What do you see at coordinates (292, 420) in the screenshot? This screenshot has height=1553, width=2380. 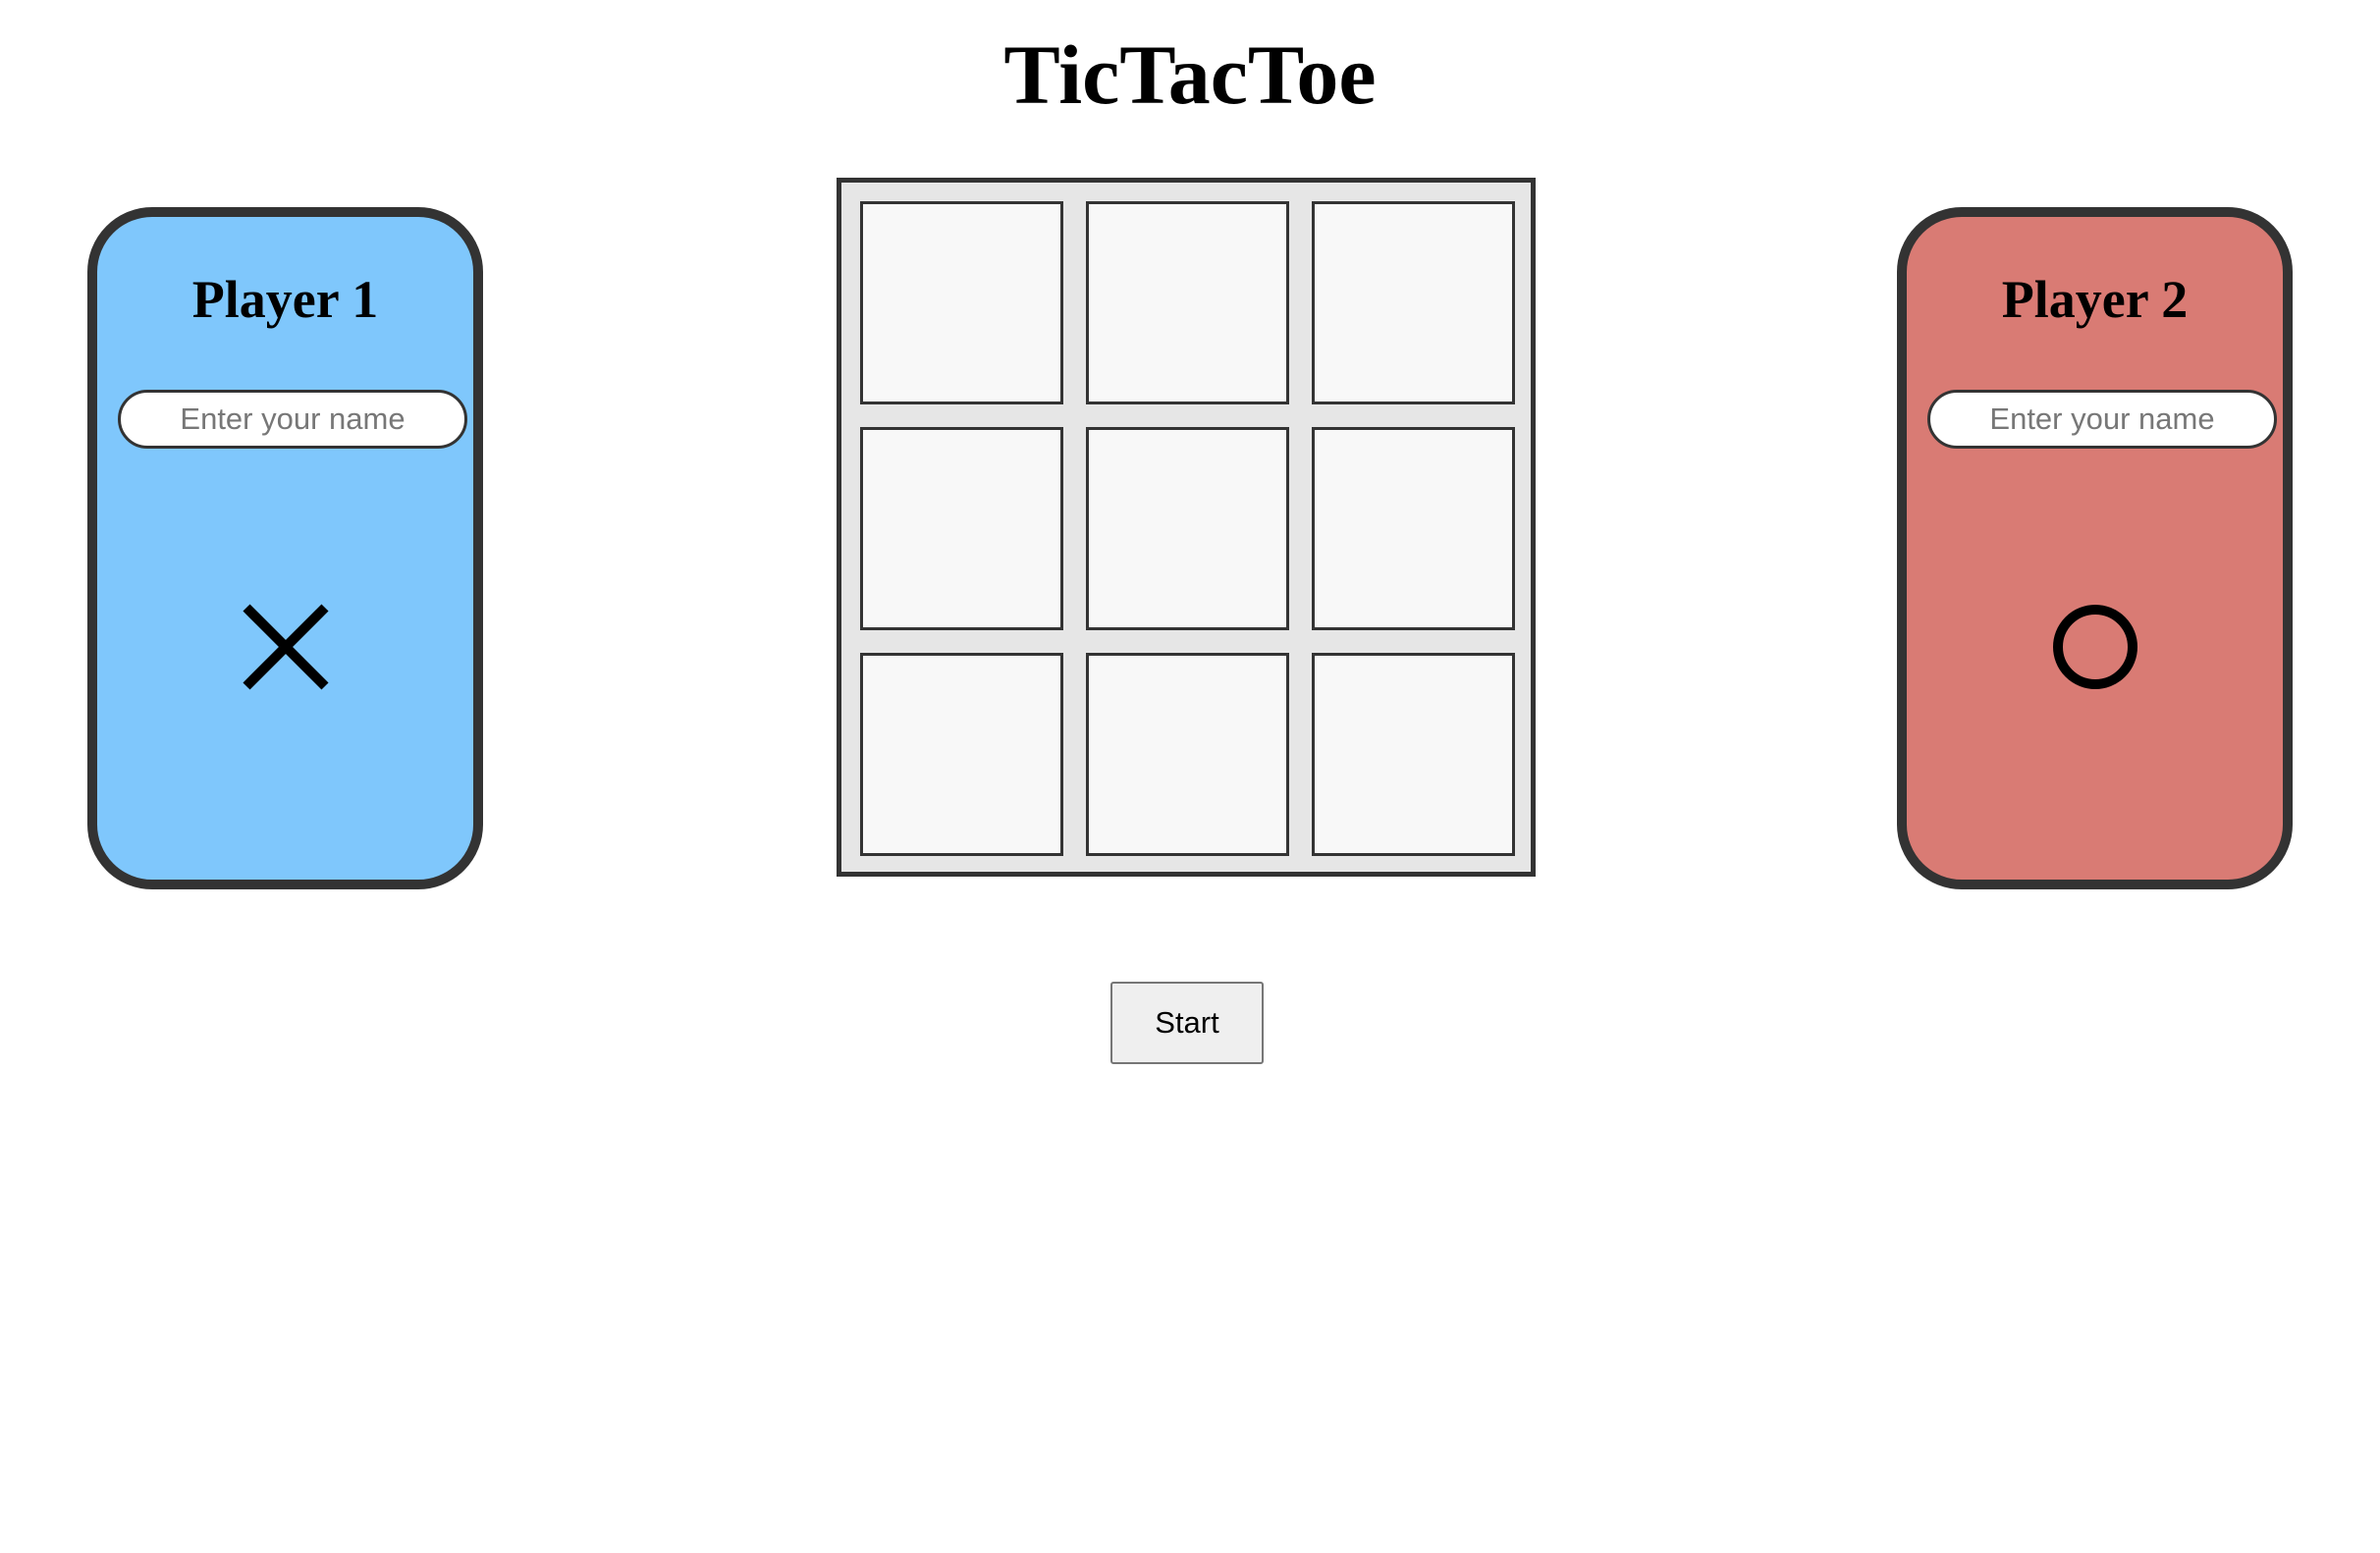 I see `player-1-name-input` at bounding box center [292, 420].